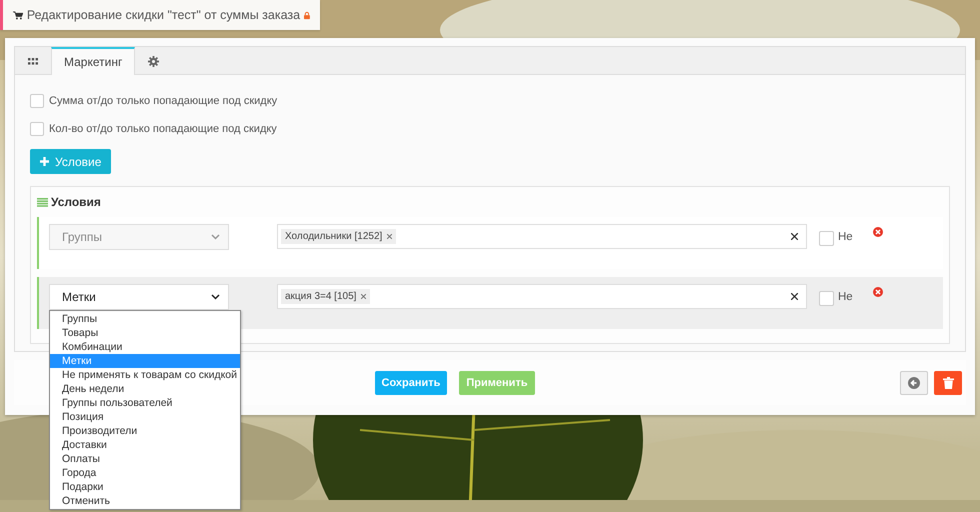  Describe the element at coordinates (93, 61) in the screenshot. I see `tab: Маркетинг` at that location.